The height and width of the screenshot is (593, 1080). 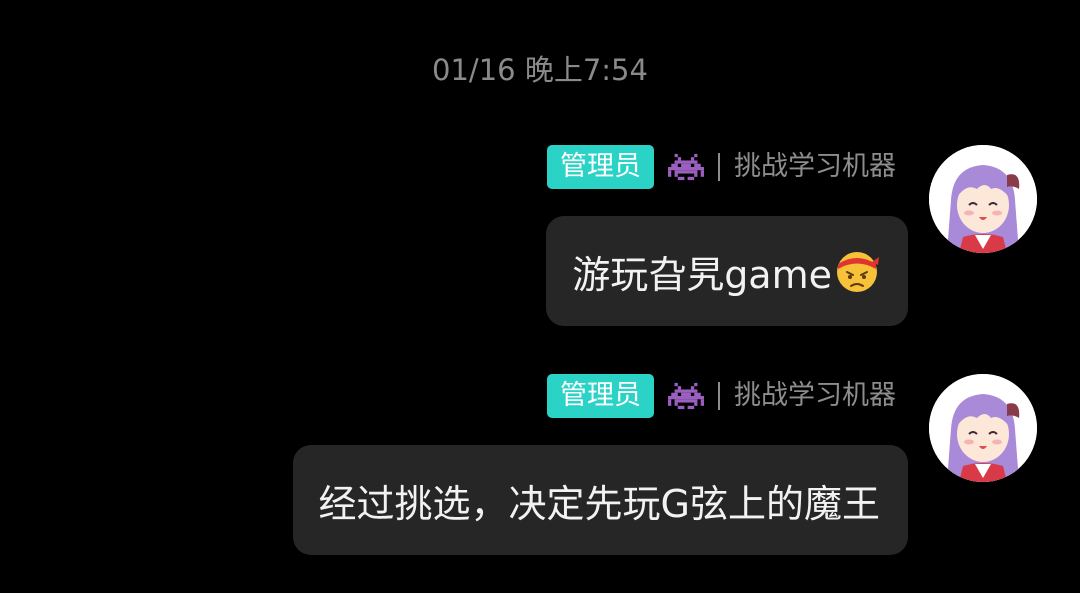 I want to click on message-bubble: 游玩旮旯game, so click(x=727, y=271).